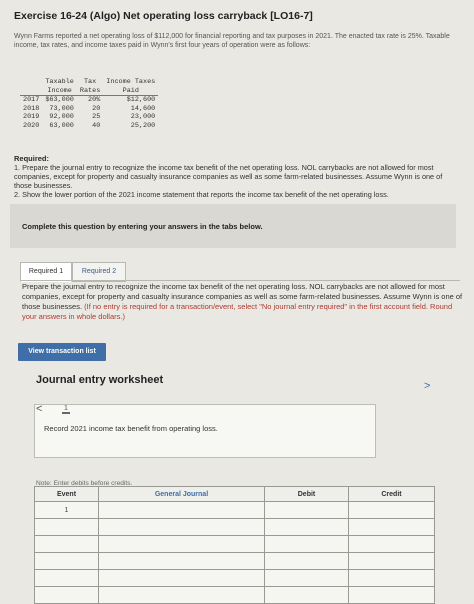 The height and width of the screenshot is (604, 474). What do you see at coordinates (96, 117) in the screenshot?
I see `rate-cell: 25` at bounding box center [96, 117].